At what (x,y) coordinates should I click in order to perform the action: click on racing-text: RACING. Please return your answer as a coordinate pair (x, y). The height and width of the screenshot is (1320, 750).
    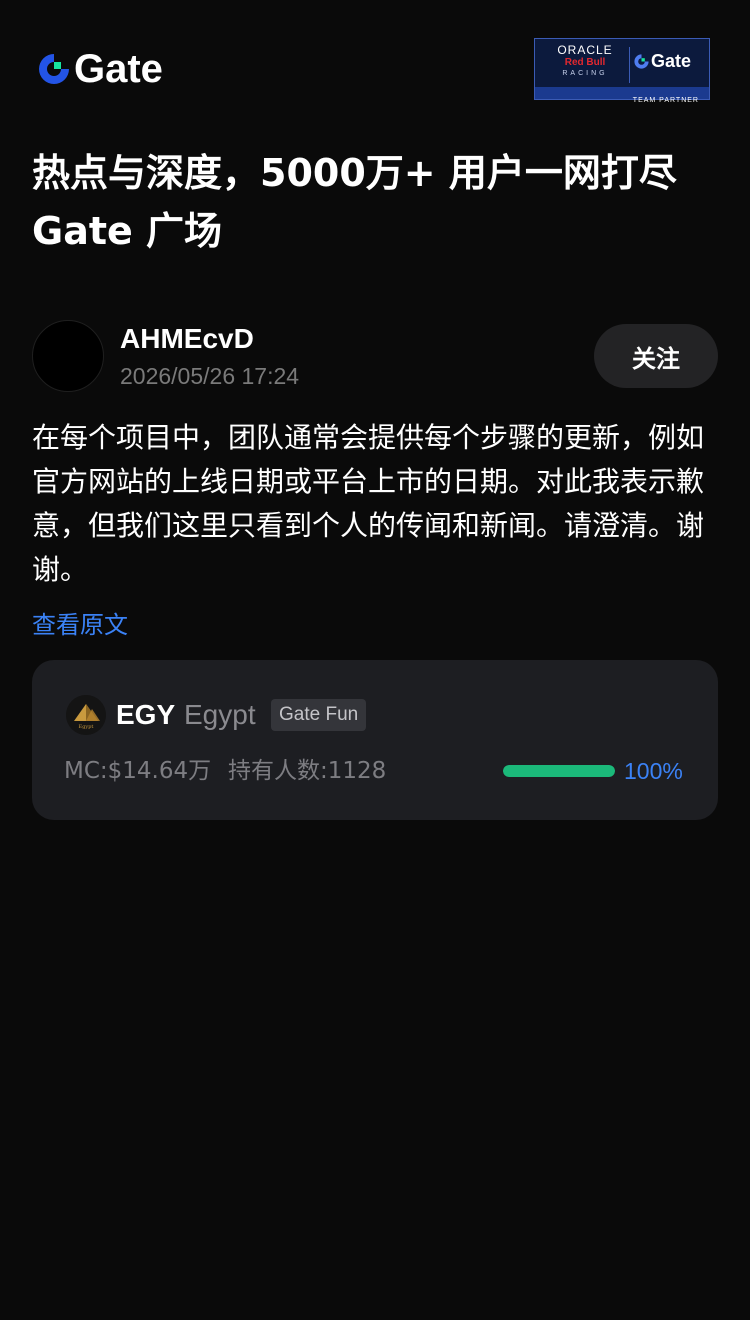
    Looking at the image, I should click on (585, 73).